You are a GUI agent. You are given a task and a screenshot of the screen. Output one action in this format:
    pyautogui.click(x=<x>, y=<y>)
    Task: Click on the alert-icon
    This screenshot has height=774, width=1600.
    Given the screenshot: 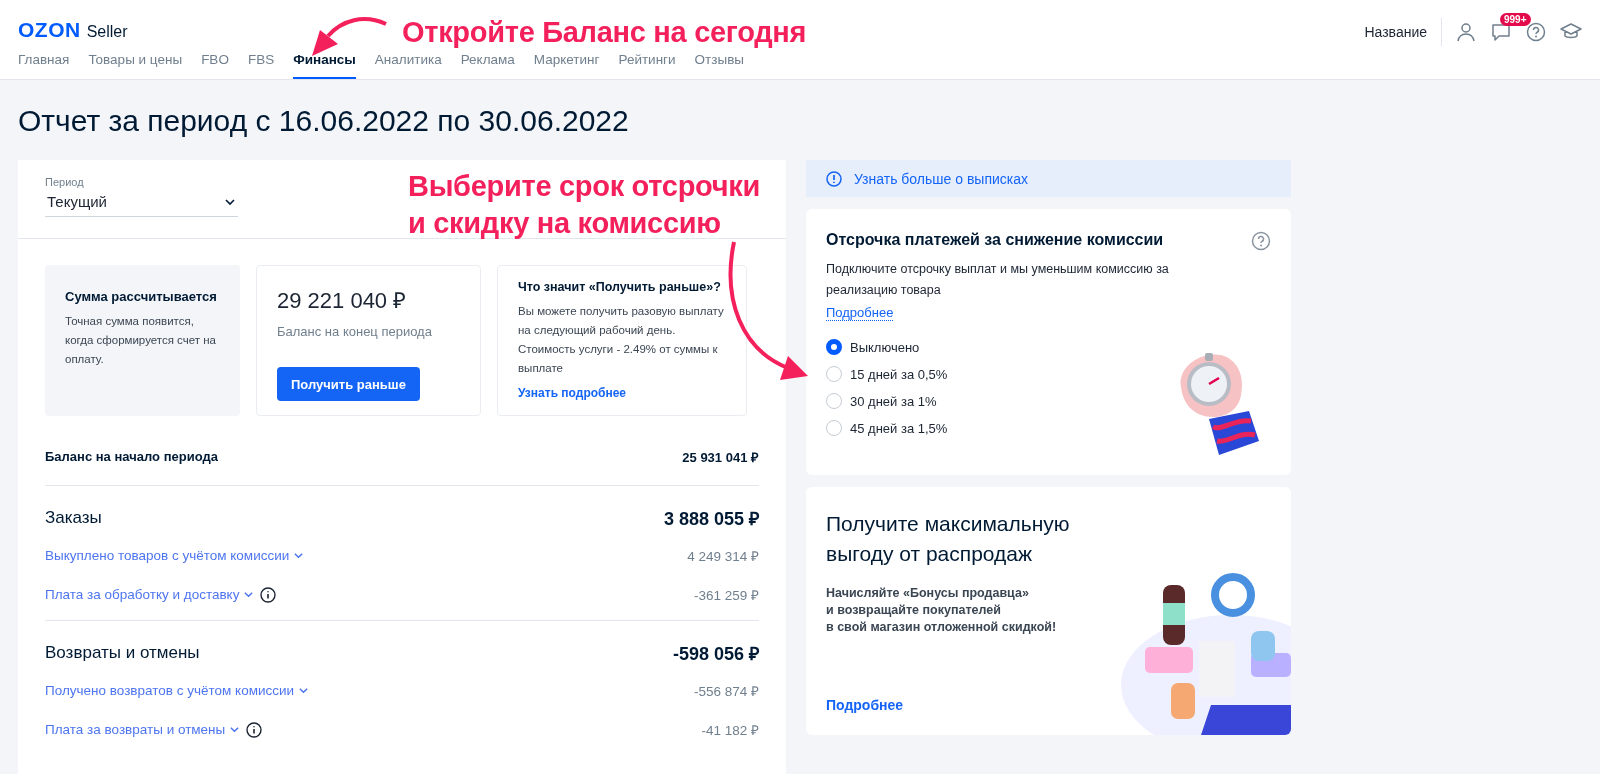 What is the action you would take?
    pyautogui.click(x=834, y=178)
    